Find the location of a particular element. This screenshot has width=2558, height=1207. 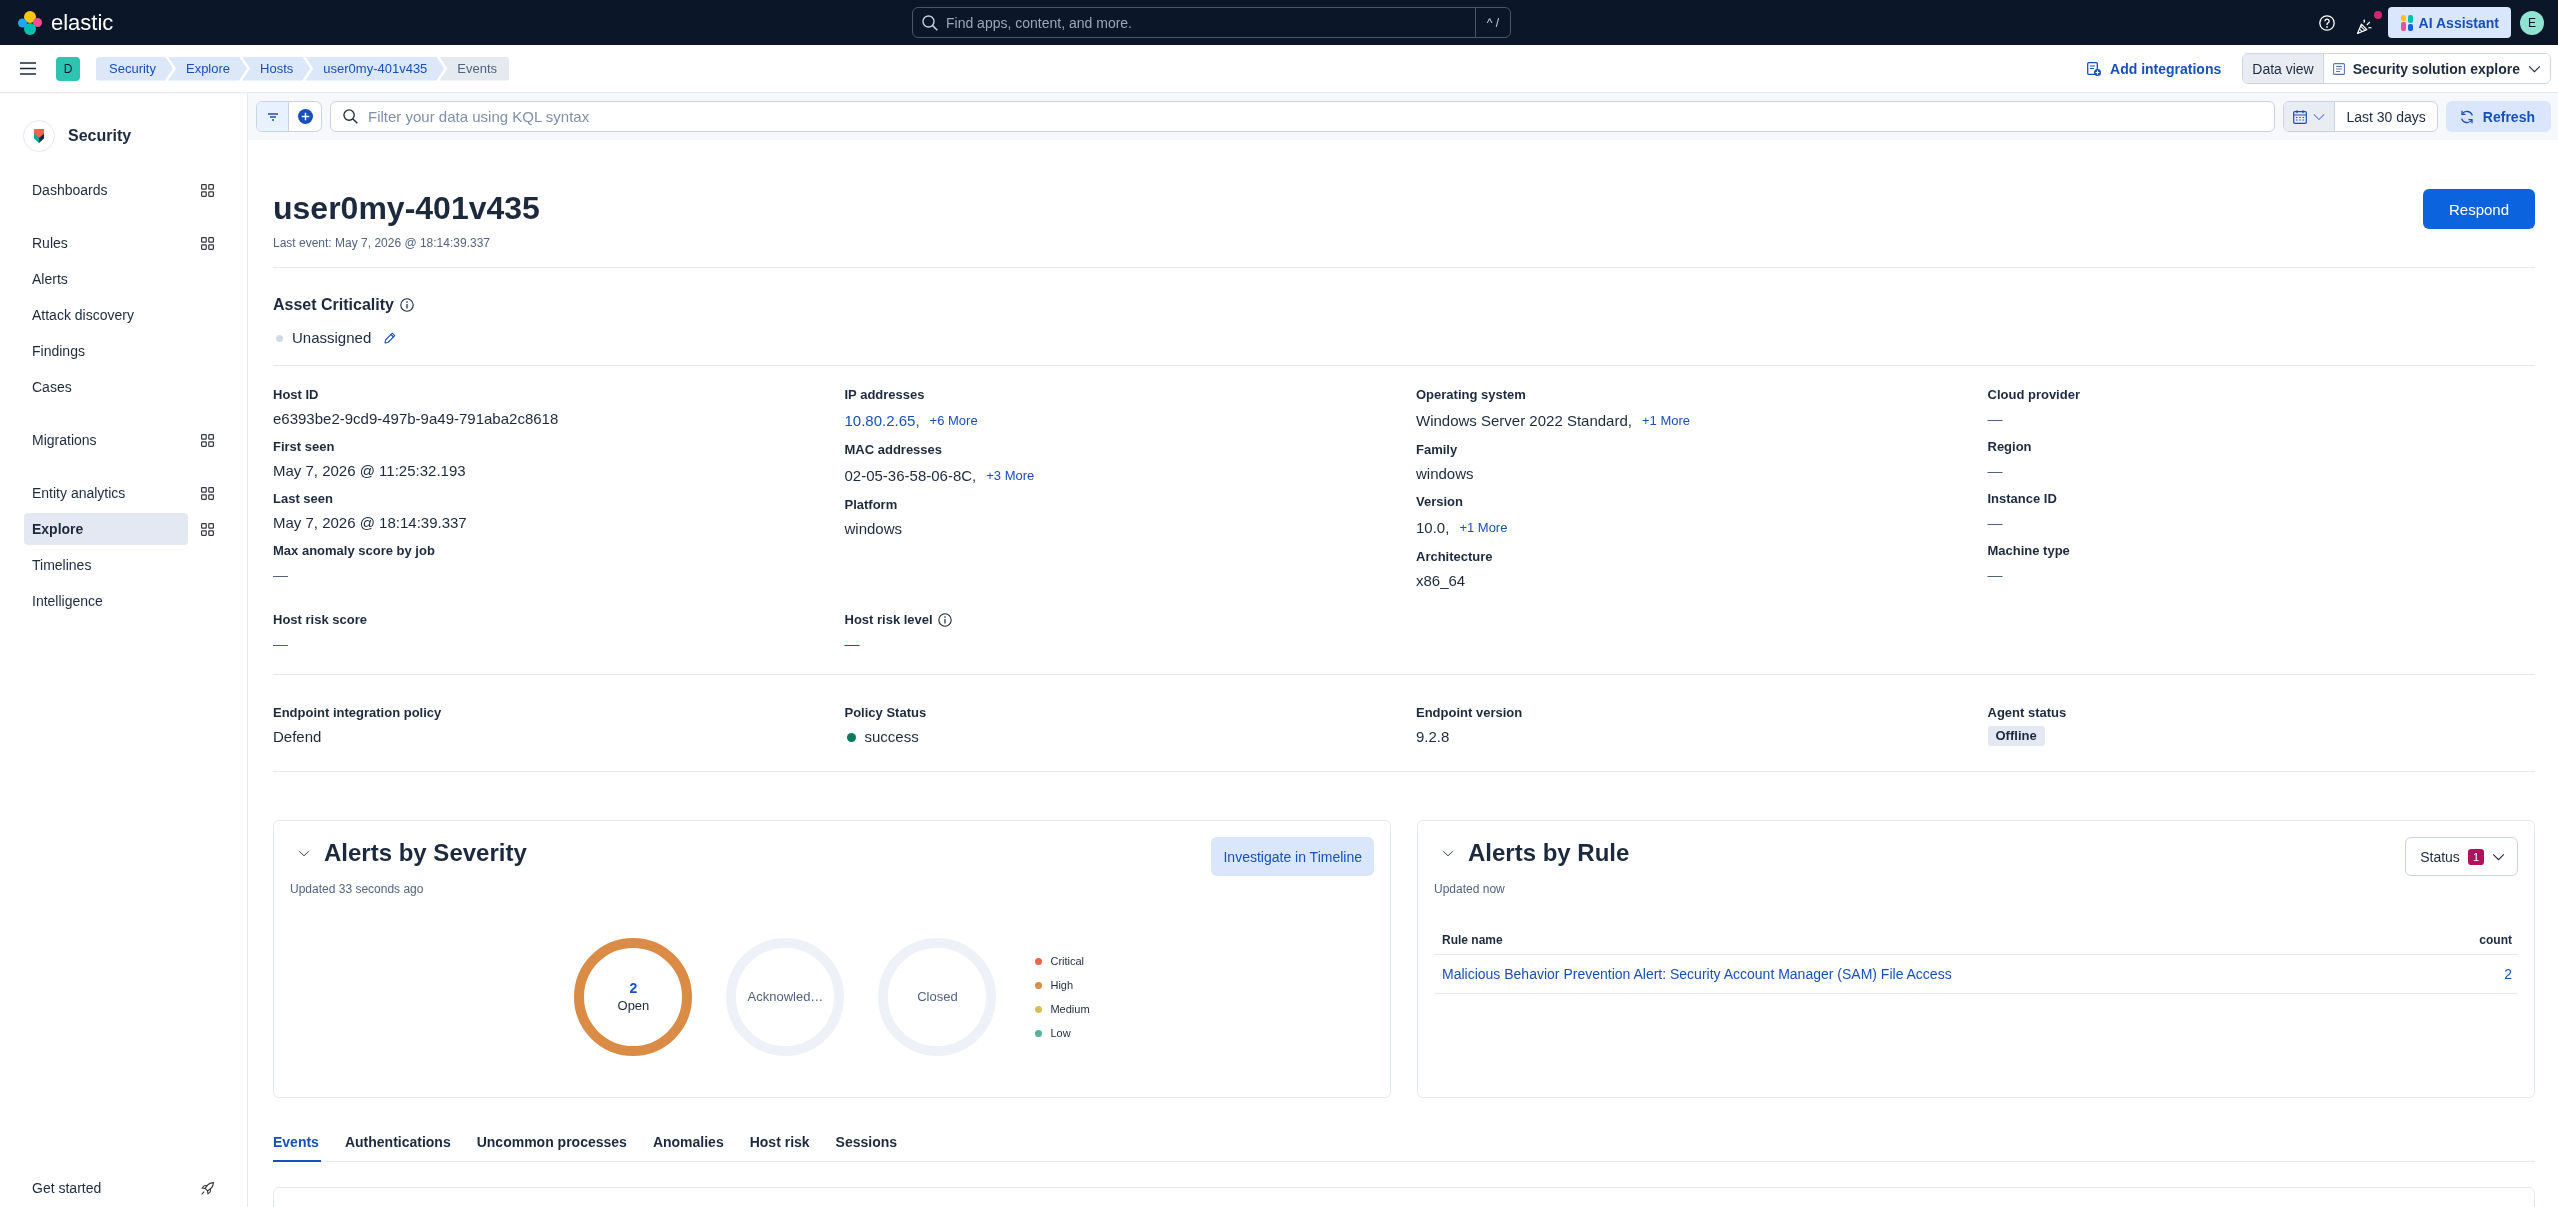

logo-icon is located at coordinates (30, 22).